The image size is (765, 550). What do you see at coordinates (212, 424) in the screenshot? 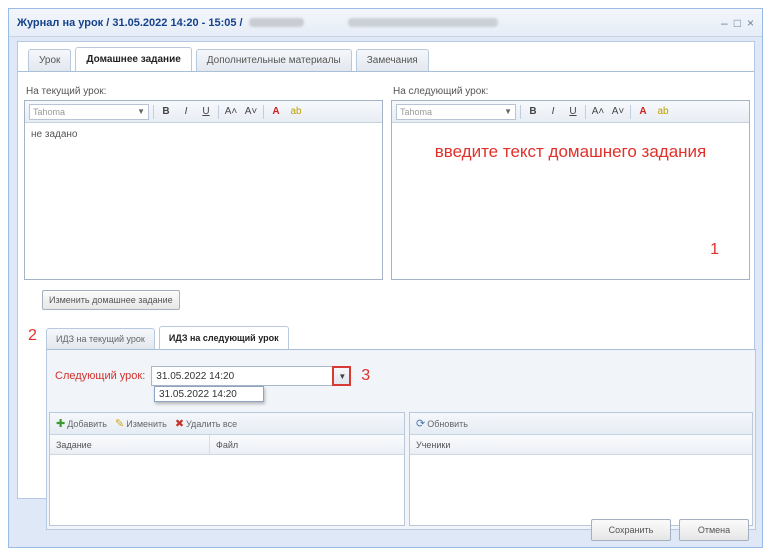
I see `delete-label: Удалить все` at bounding box center [212, 424].